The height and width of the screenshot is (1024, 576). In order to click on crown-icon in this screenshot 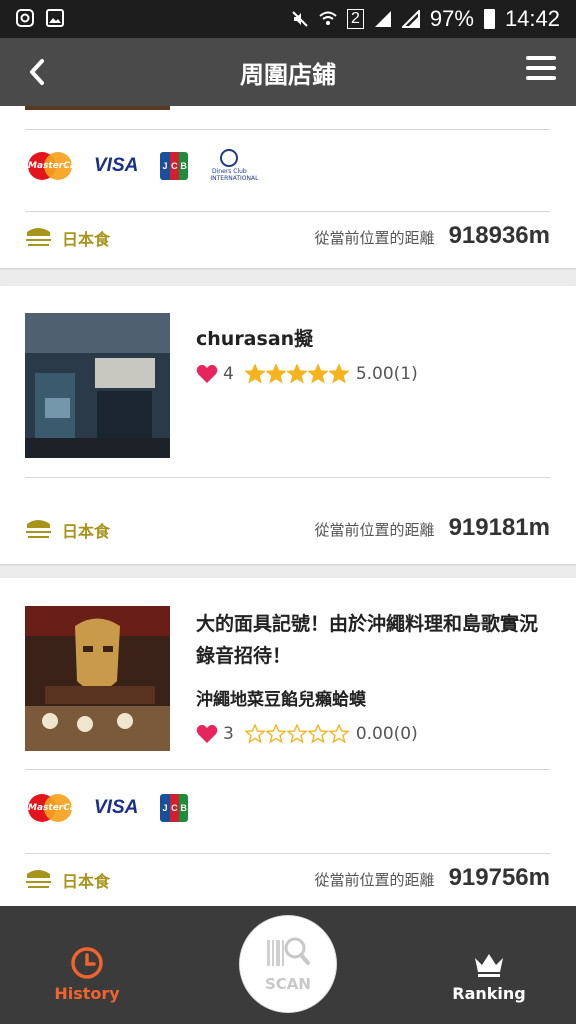, I will do `click(489, 965)`.